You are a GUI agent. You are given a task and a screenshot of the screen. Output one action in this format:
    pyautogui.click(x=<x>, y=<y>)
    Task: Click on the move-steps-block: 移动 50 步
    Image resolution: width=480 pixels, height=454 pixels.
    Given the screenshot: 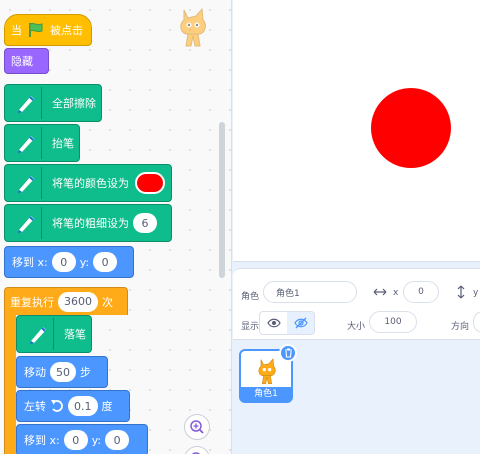 What is the action you would take?
    pyautogui.click(x=62, y=372)
    